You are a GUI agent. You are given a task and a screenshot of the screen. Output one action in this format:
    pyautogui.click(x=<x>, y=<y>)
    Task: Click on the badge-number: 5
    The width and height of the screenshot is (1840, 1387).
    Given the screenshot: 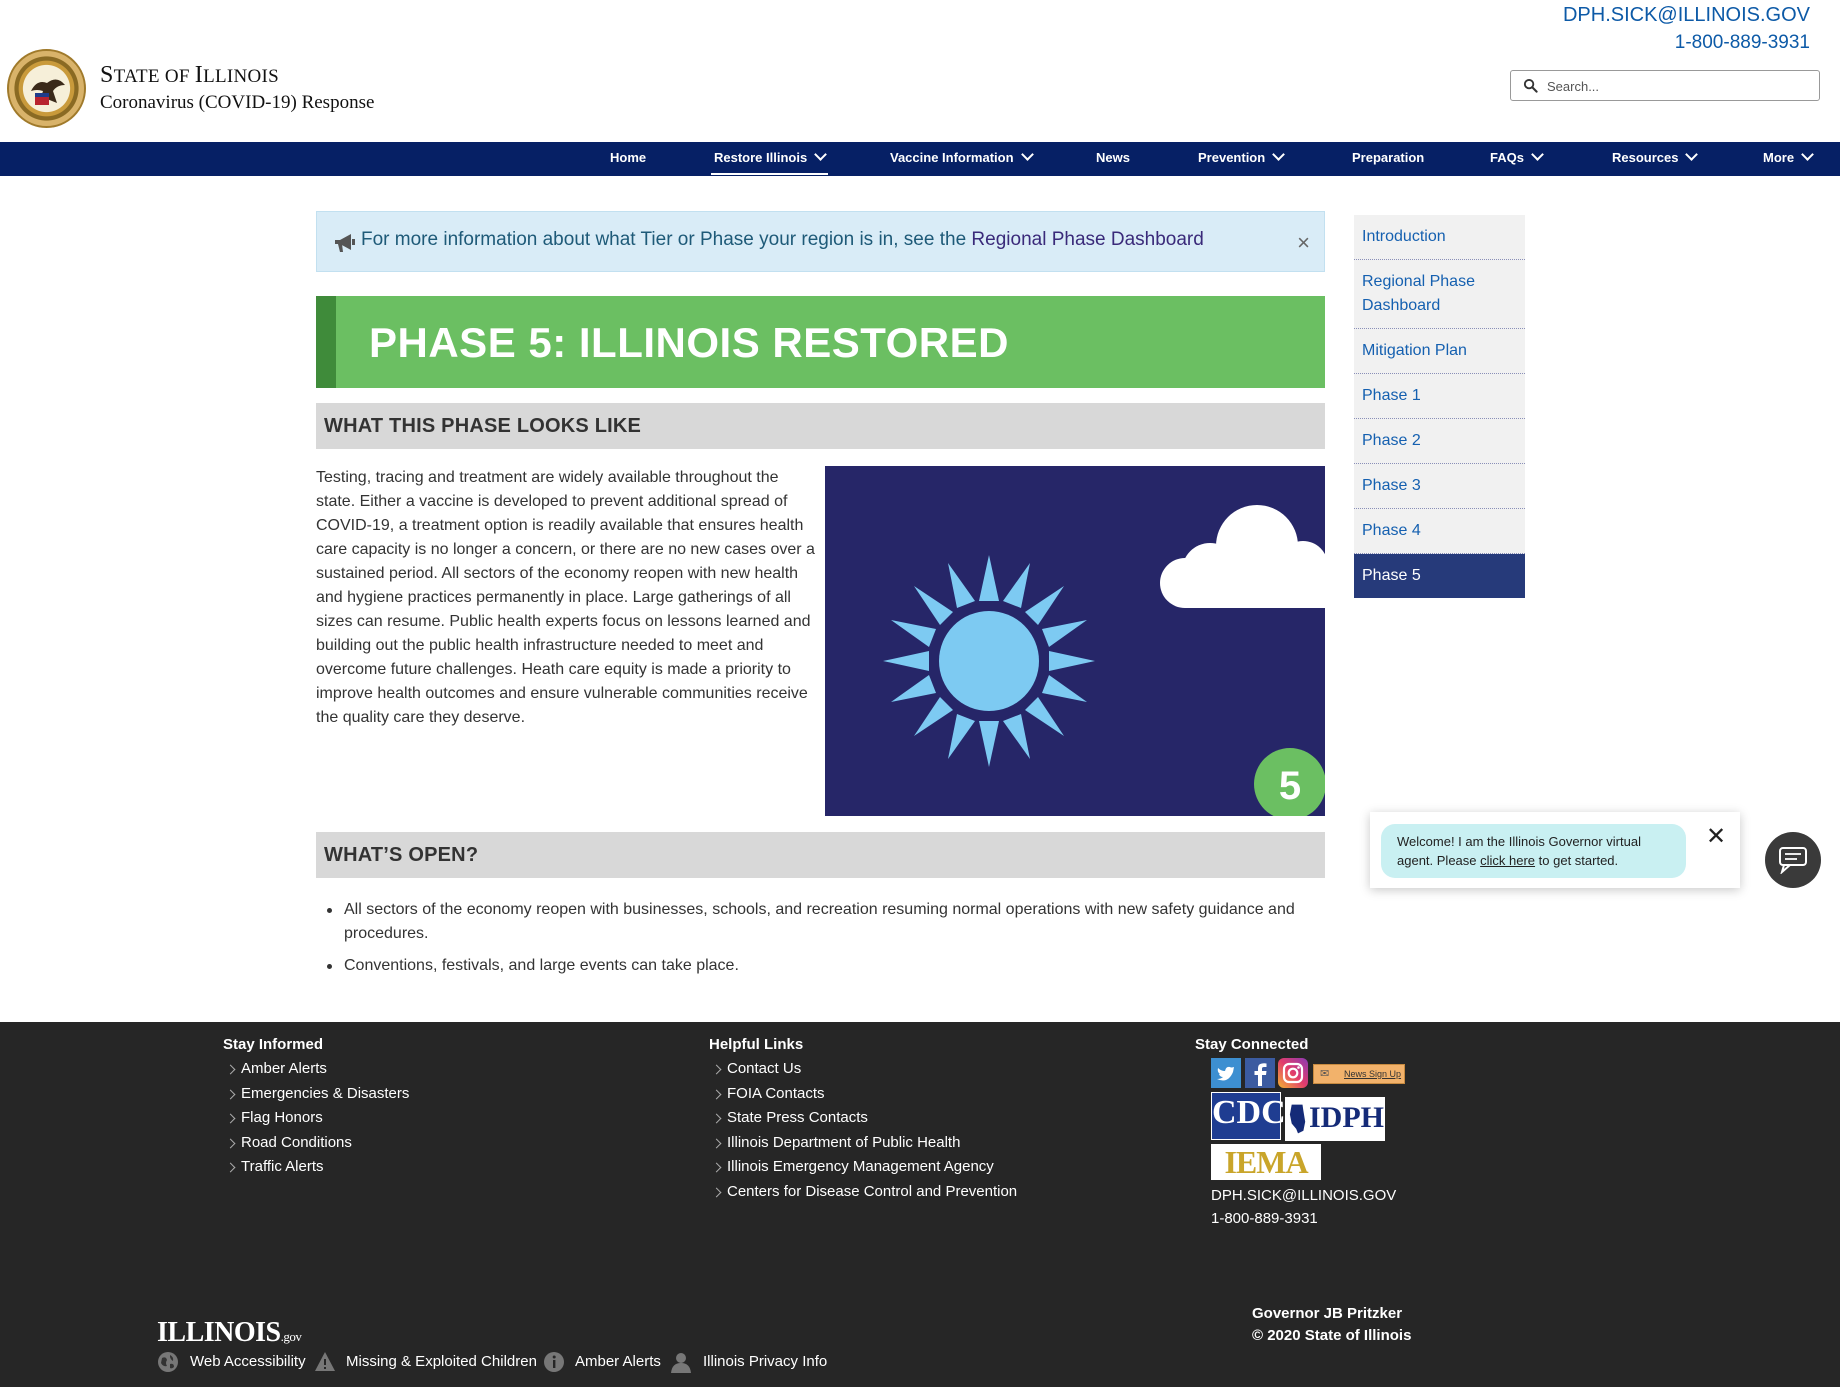 What is the action you would take?
    pyautogui.click(x=1290, y=786)
    